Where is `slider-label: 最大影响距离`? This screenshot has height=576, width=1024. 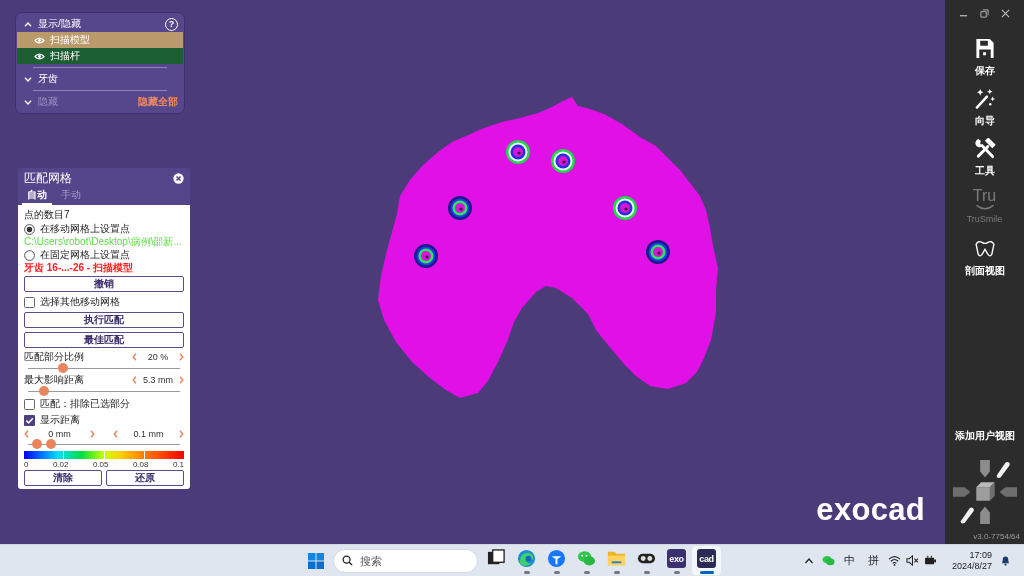 slider-label: 最大影响距离 is located at coordinates (54, 379).